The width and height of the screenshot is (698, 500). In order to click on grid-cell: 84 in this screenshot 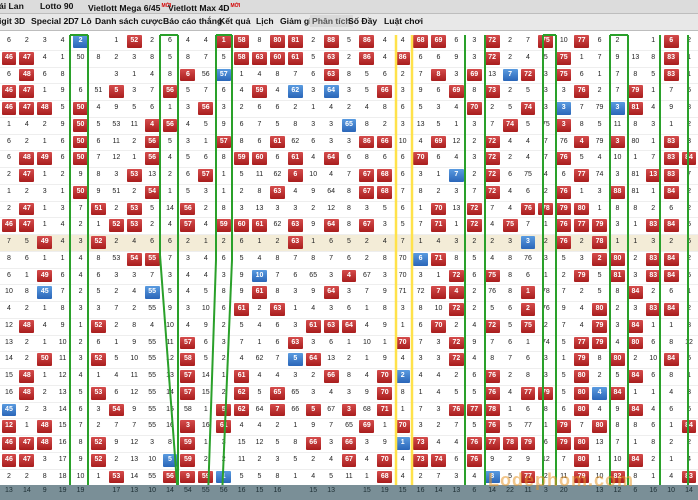, I will do `click(671, 276)`.